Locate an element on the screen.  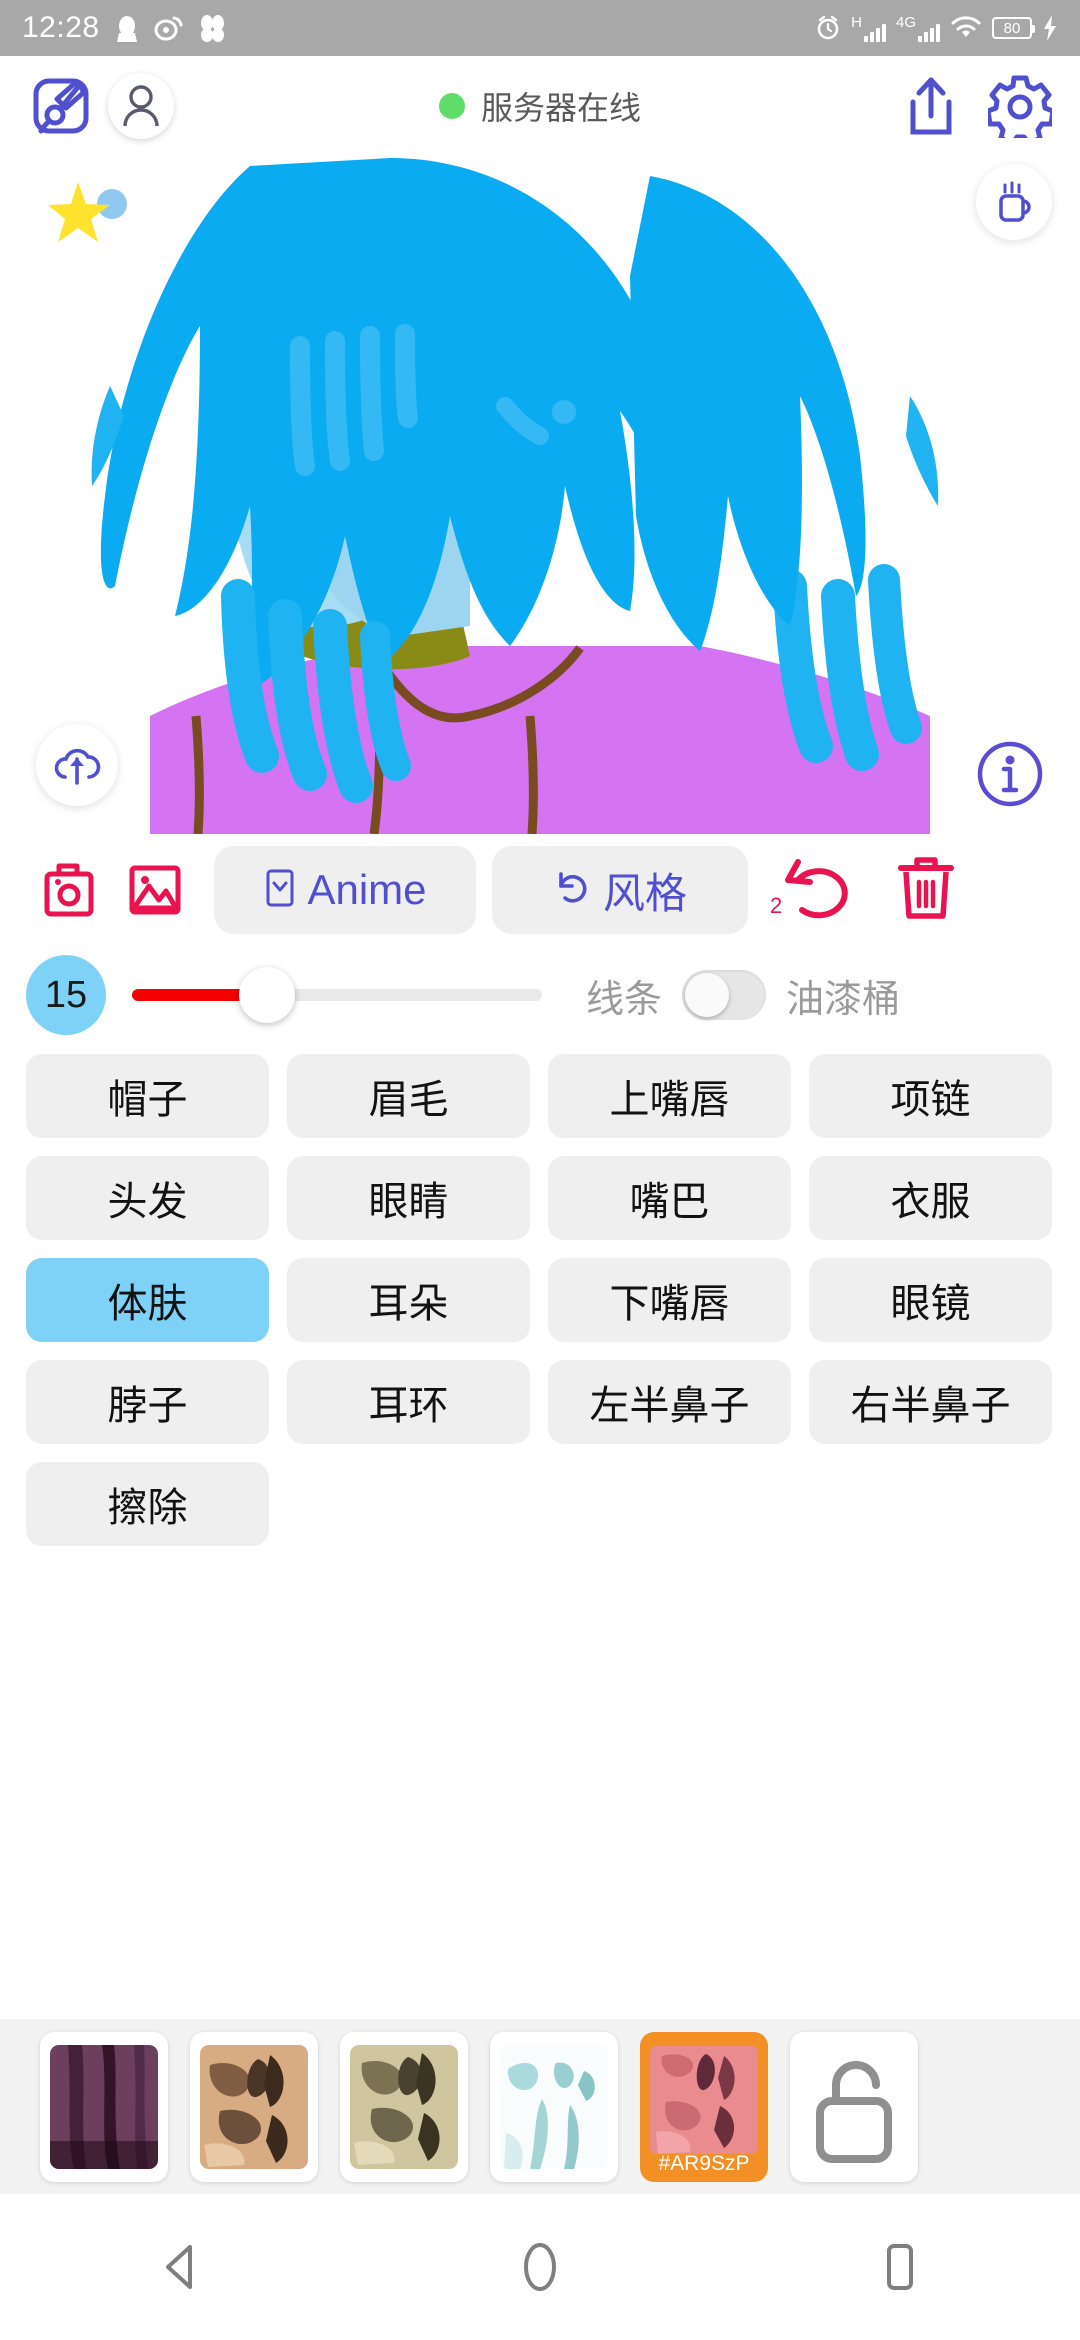
style-label: 风格 is located at coordinates (644, 893).